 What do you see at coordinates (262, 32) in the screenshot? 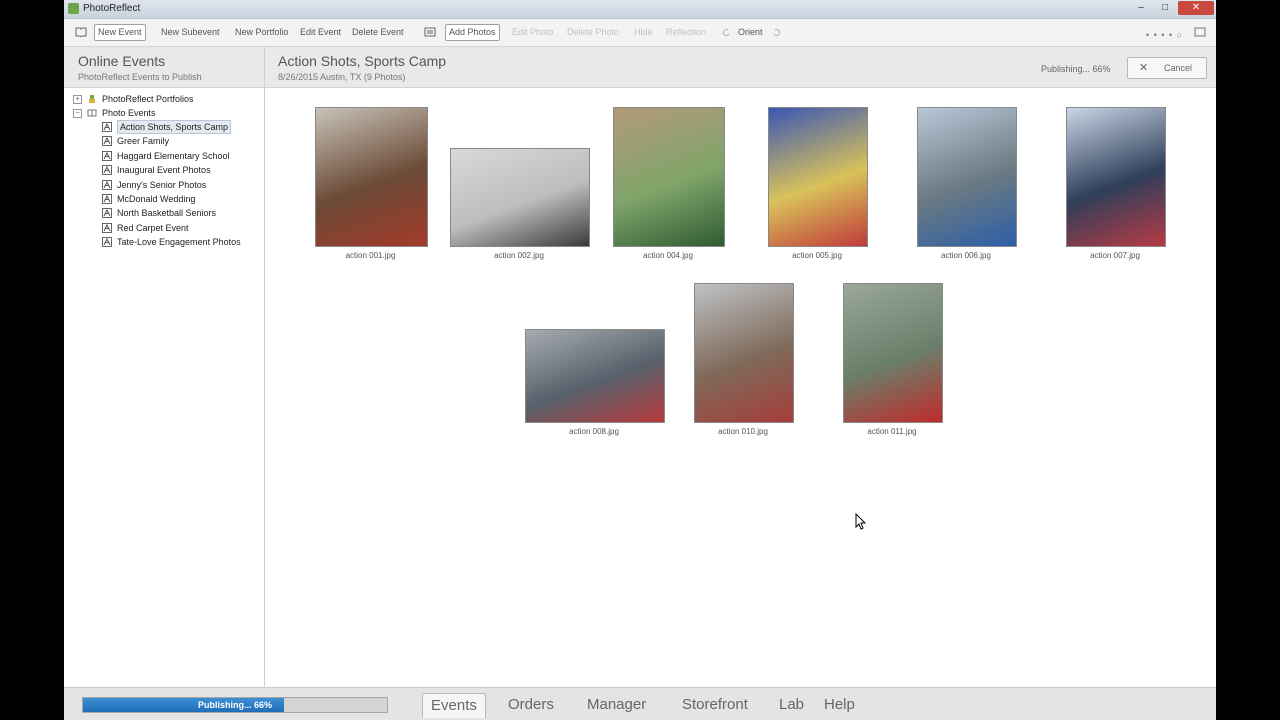
I see `new-portfolio-button: New Portfolio` at bounding box center [262, 32].